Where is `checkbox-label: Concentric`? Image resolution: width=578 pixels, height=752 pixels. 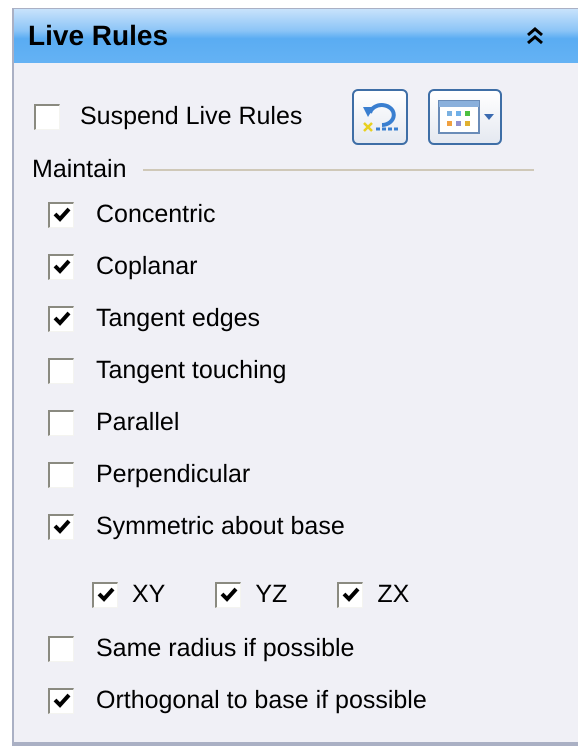
checkbox-label: Concentric is located at coordinates (156, 215).